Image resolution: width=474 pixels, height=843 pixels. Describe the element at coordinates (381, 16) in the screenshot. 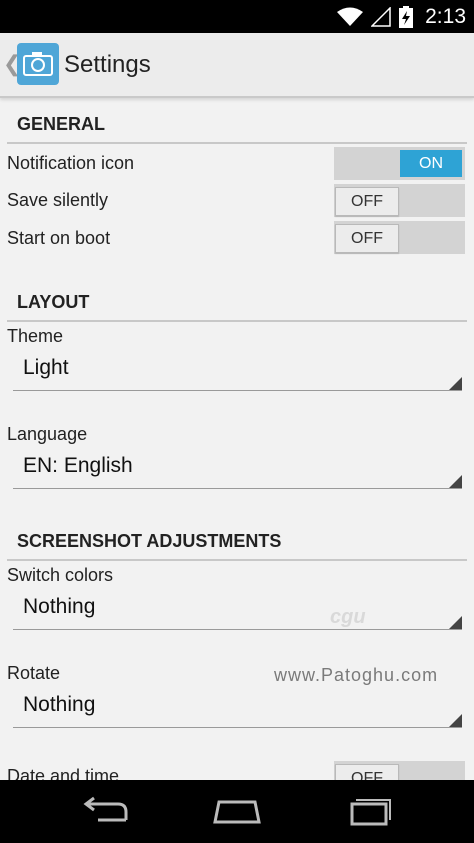

I see `signal-icon` at that location.